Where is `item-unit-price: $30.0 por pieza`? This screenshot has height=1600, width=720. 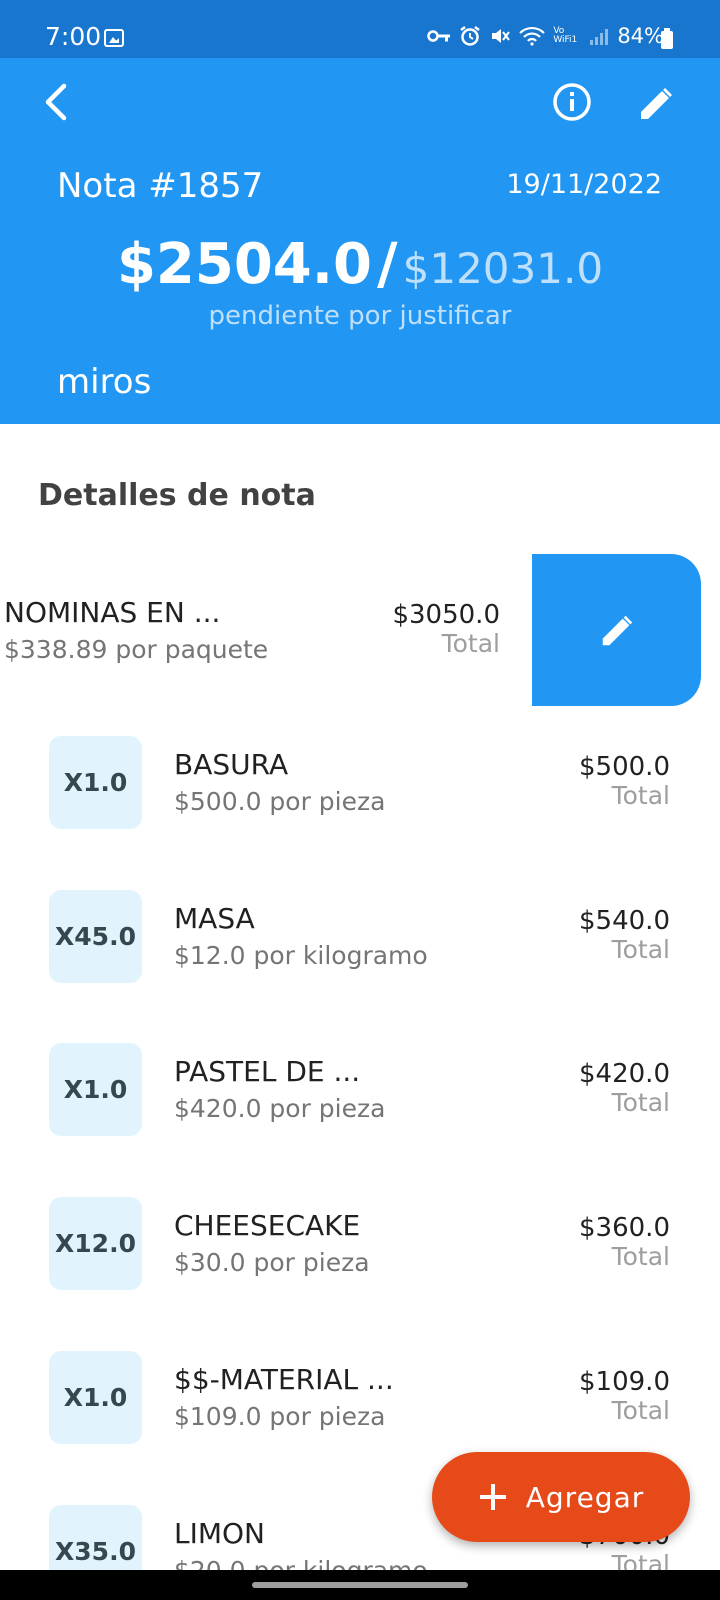
item-unit-price: $30.0 por pieza is located at coordinates (272, 1262).